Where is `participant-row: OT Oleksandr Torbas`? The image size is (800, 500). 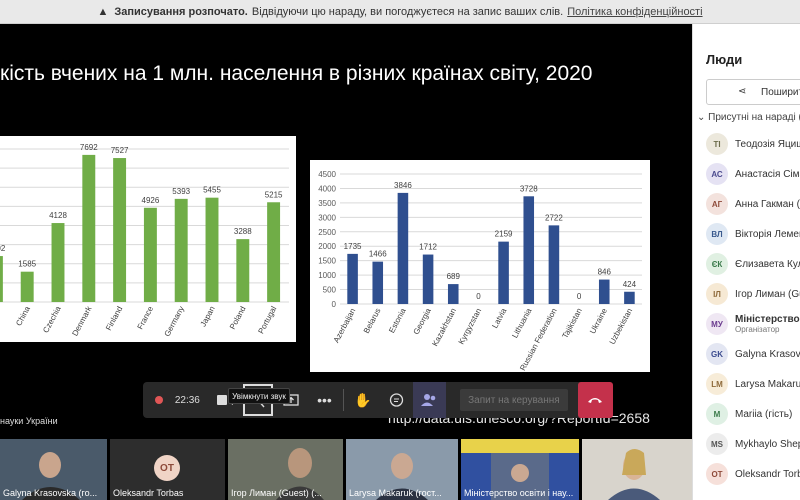
participant-row: OT Oleksandr Torbas is located at coordinates (753, 474).